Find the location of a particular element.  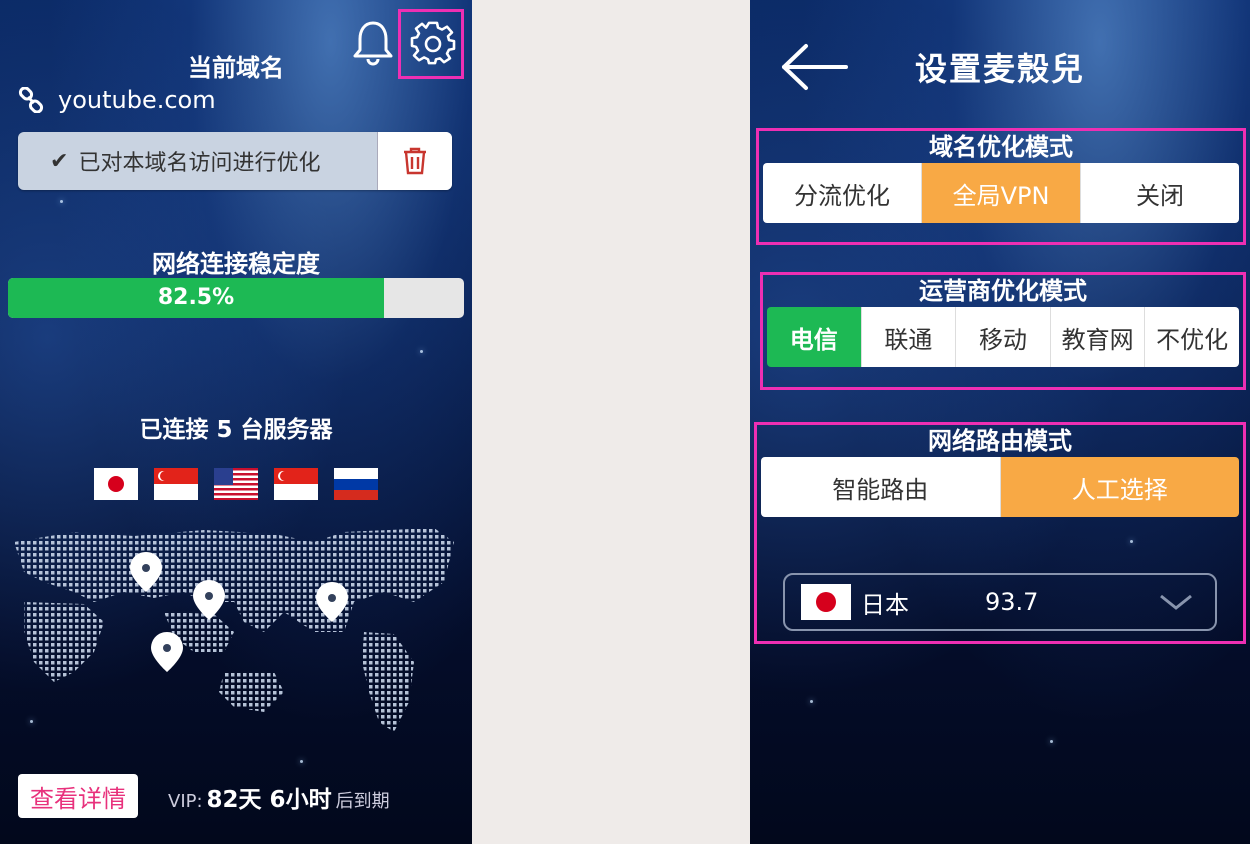

carrier-option-none: 不优化 is located at coordinates (1192, 337).